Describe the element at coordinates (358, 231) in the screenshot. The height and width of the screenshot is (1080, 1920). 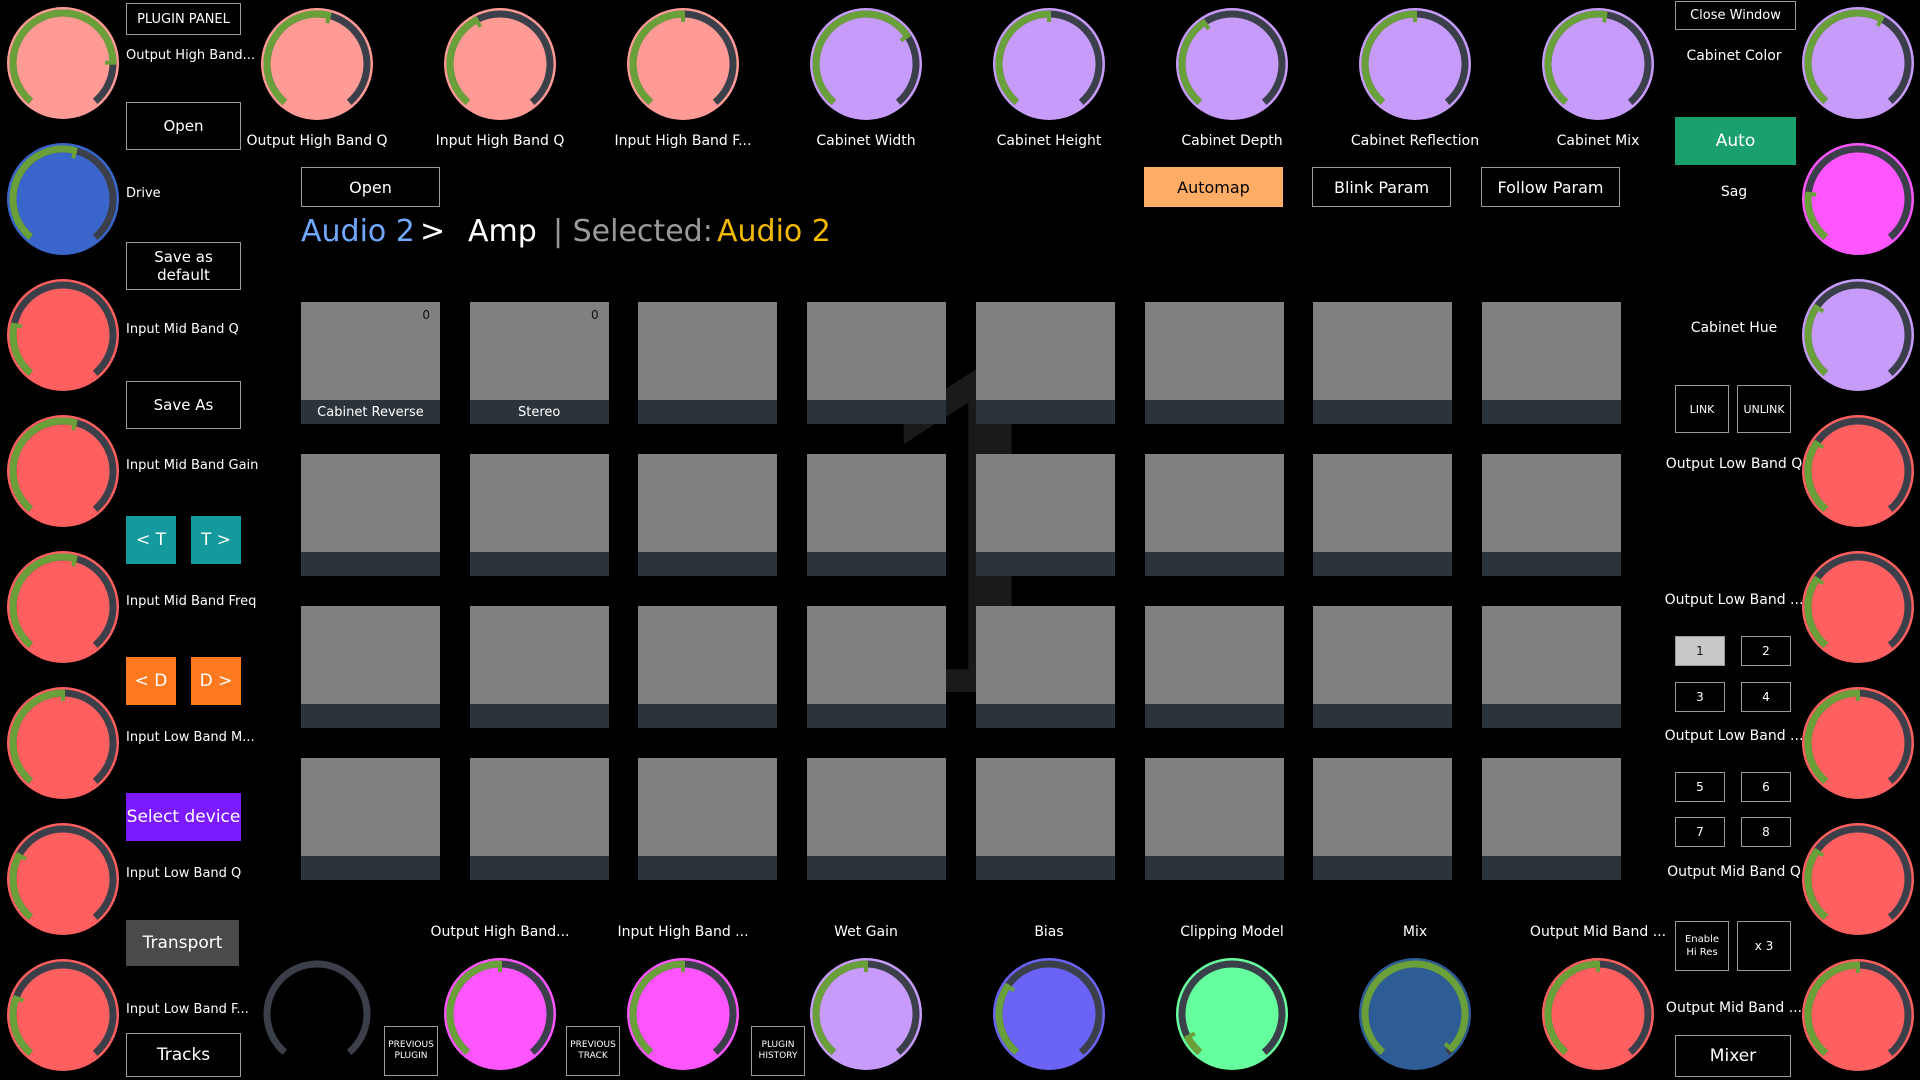
I see `breadcrumb-track: Audio 2` at that location.